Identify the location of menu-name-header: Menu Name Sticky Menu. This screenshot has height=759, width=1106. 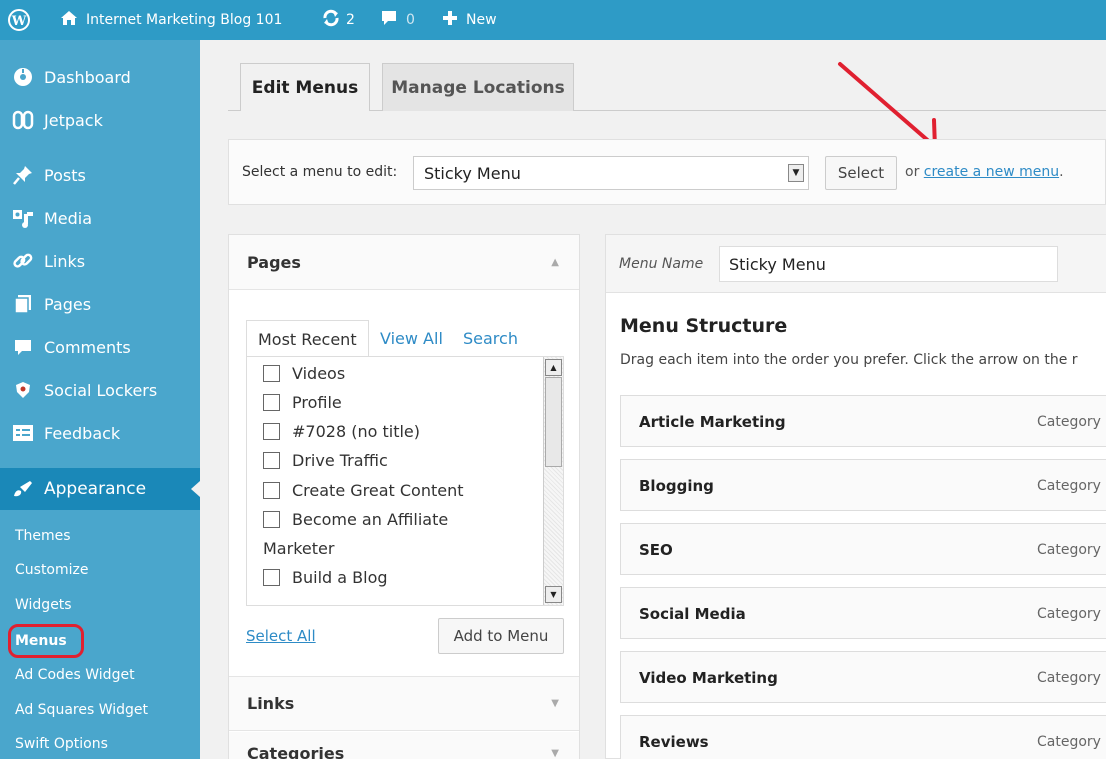
(856, 264).